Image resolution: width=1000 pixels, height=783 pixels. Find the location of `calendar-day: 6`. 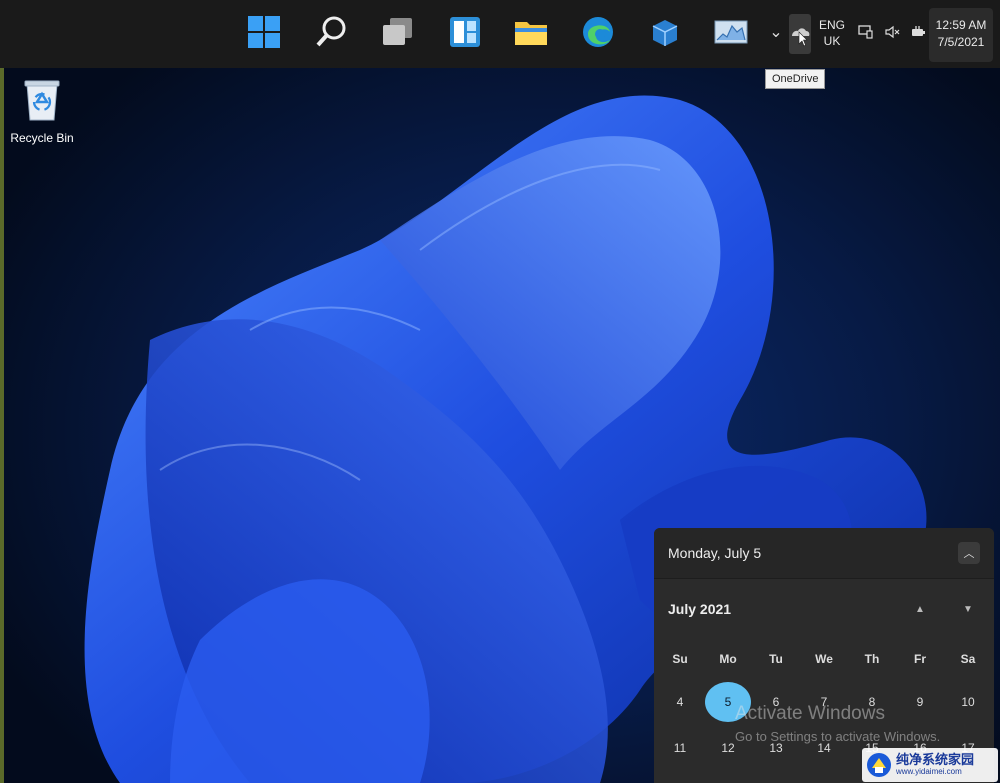

calendar-day: 6 is located at coordinates (776, 702).